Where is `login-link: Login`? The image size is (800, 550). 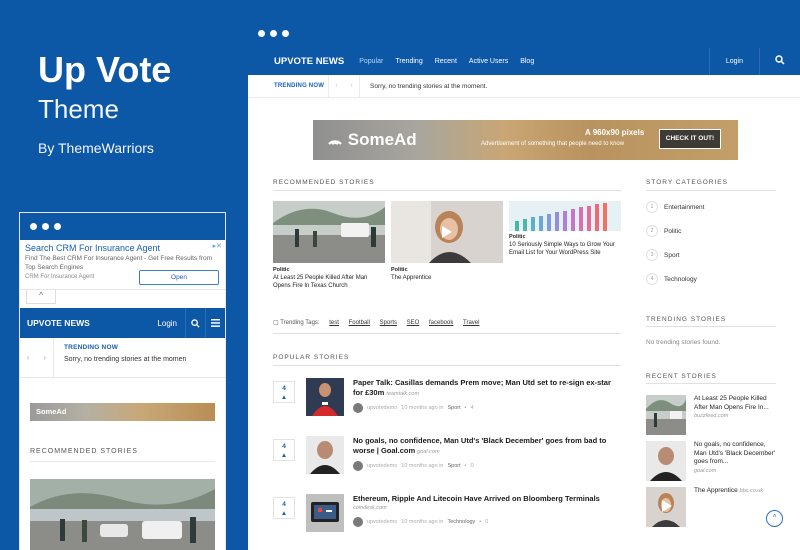 login-link: Login is located at coordinates (734, 61).